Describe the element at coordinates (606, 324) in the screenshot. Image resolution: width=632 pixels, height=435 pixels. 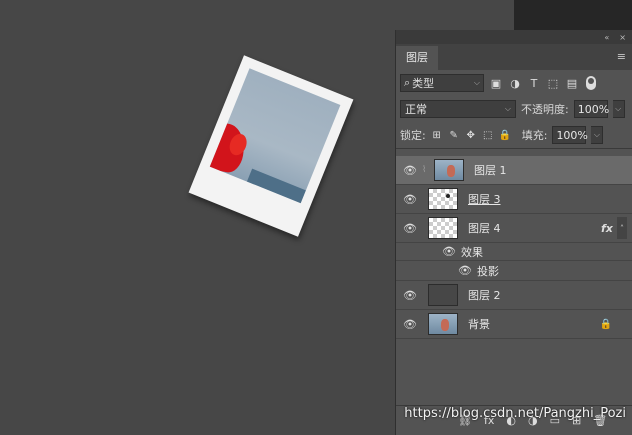
I see `lock-icon: 🔒` at that location.